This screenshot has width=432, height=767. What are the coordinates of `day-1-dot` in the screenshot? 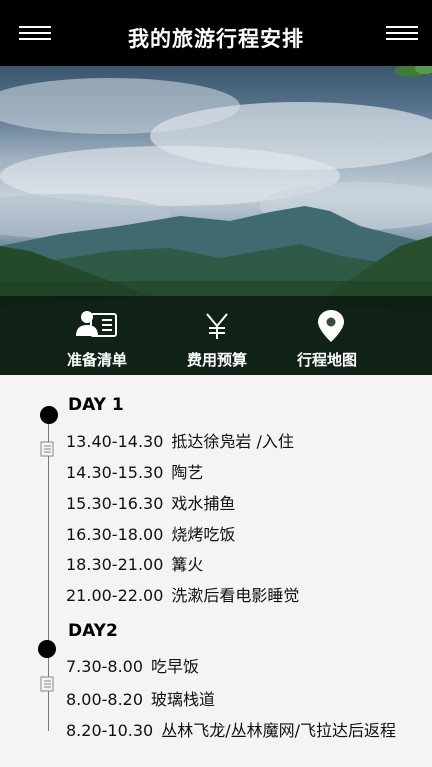 It's located at (49, 415).